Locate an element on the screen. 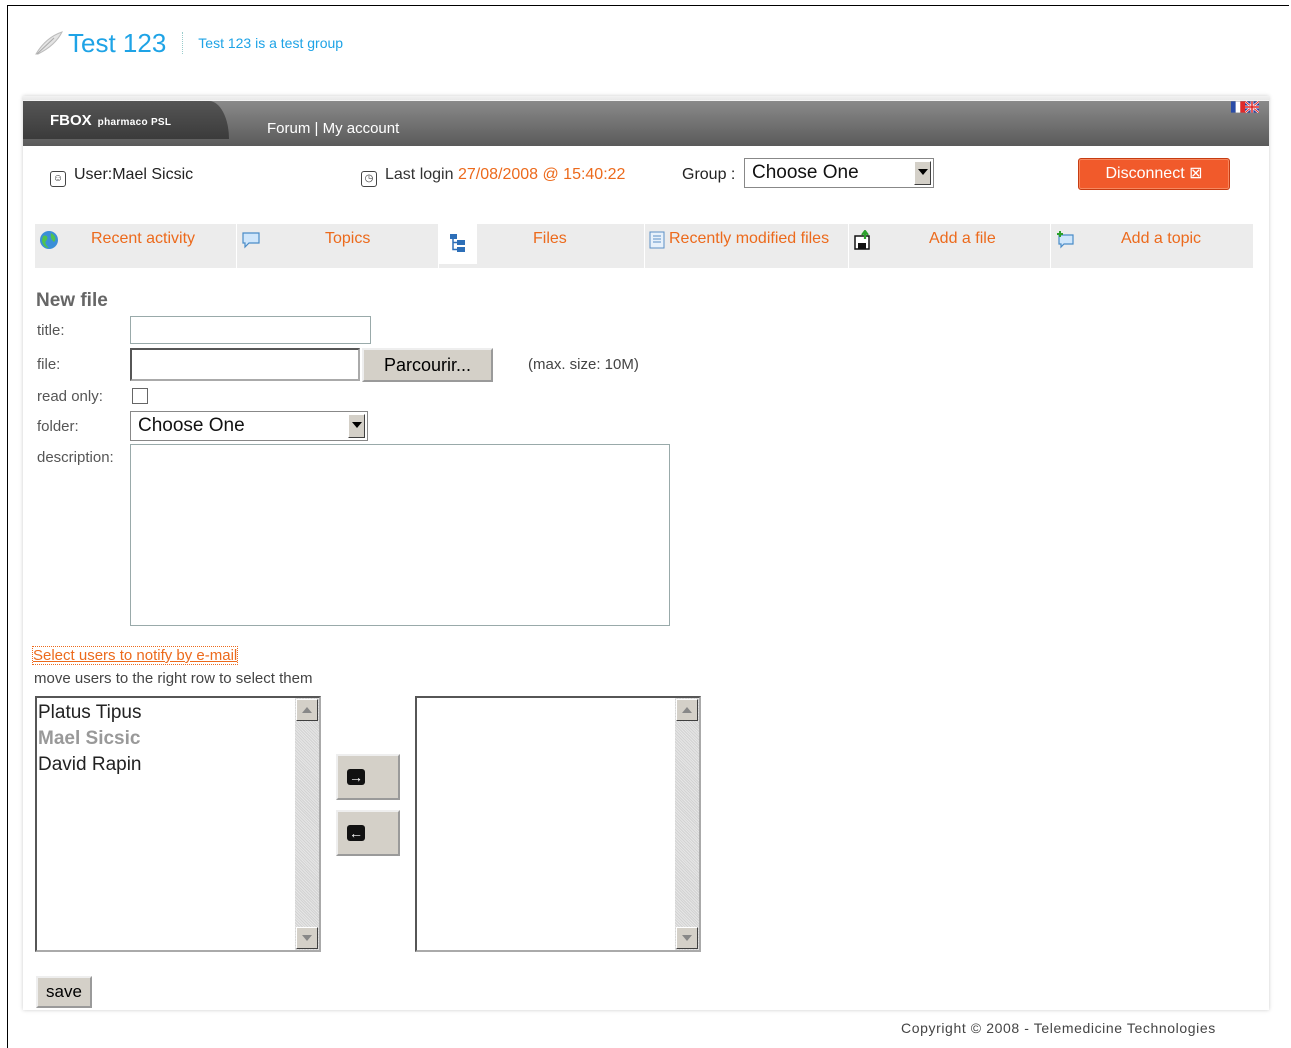  tab-label: Add a file is located at coordinates (962, 238).